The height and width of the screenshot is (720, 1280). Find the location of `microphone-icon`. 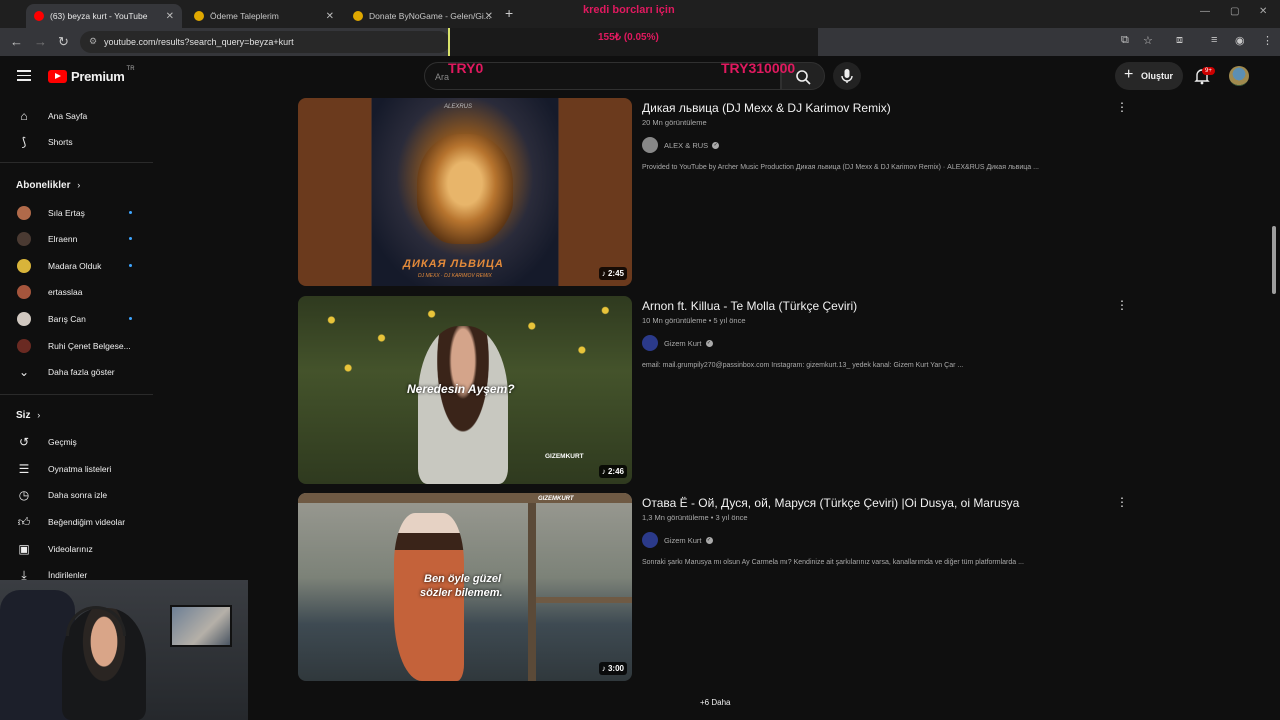

microphone-icon is located at coordinates (847, 76).